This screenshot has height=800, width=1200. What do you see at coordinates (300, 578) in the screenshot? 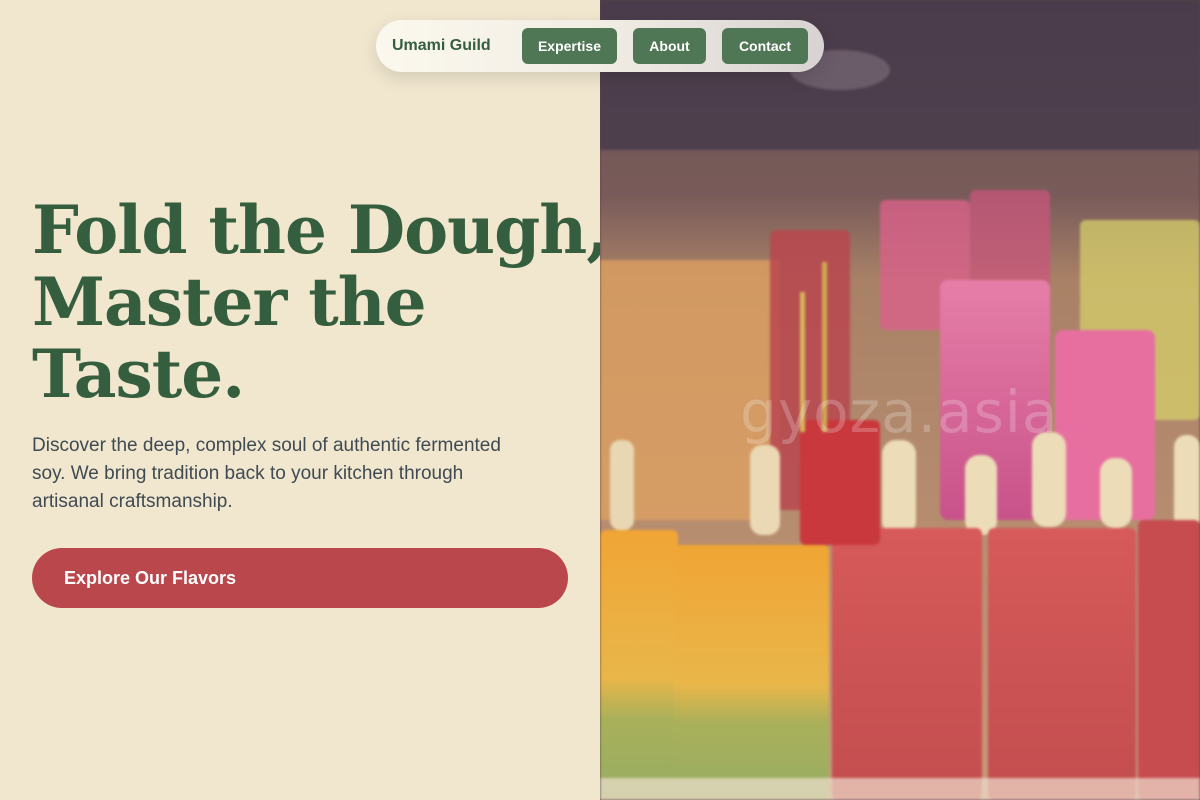
I see `explore-flavors-button: Explore Our Flavors` at bounding box center [300, 578].